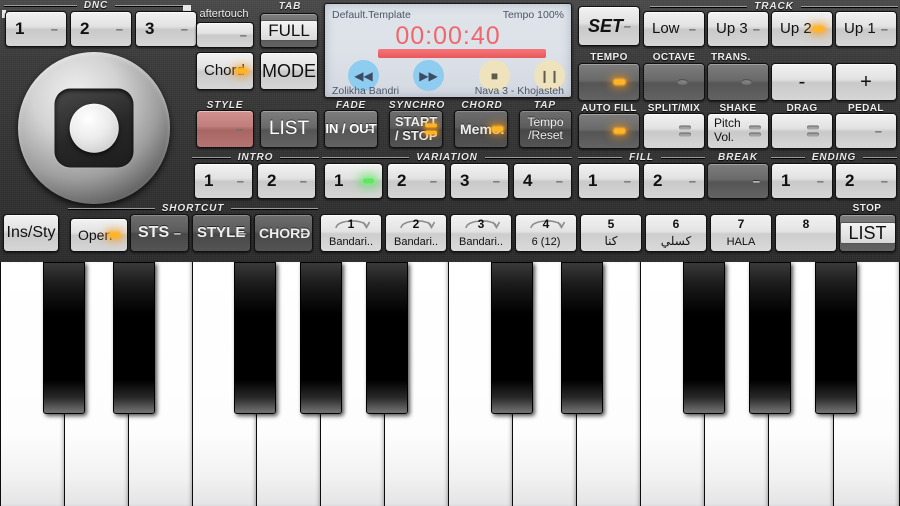  I want to click on fill-button-1: 1, so click(609, 181).